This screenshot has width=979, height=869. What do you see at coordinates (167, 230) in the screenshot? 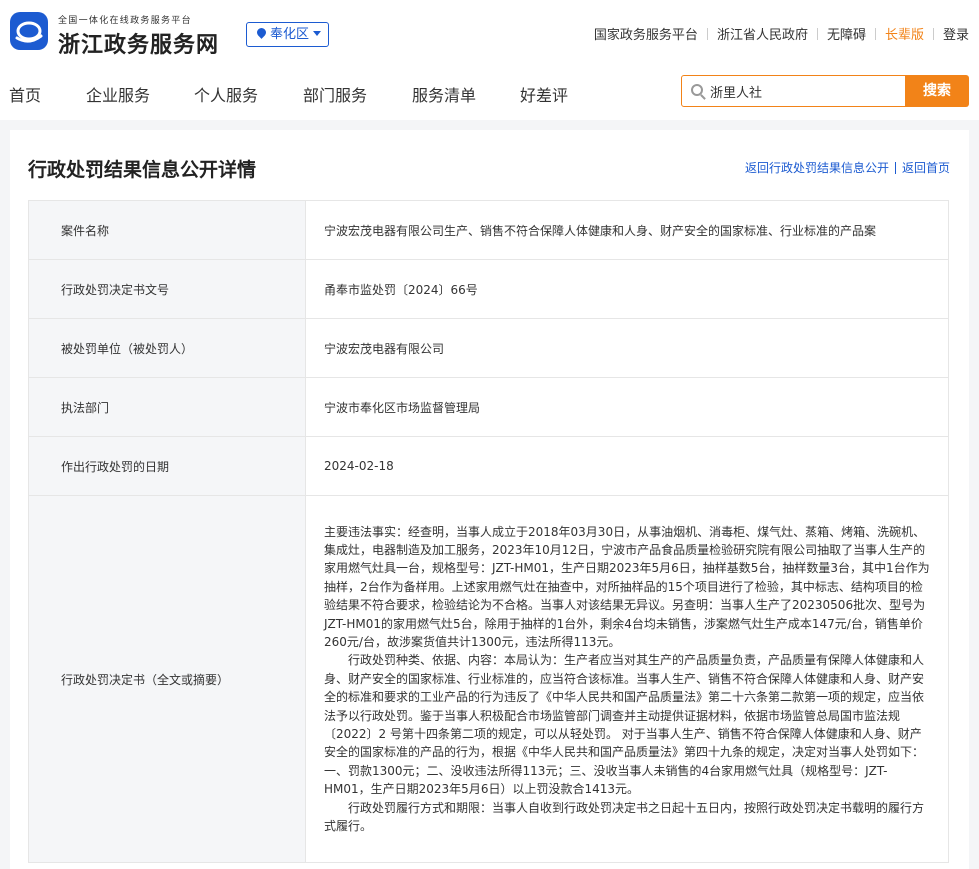
I see `row-label: 案件名称` at bounding box center [167, 230].